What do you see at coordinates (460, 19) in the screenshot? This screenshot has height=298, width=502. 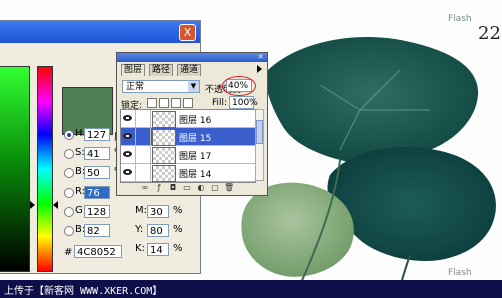 I see `flash-logo: Flash` at bounding box center [460, 19].